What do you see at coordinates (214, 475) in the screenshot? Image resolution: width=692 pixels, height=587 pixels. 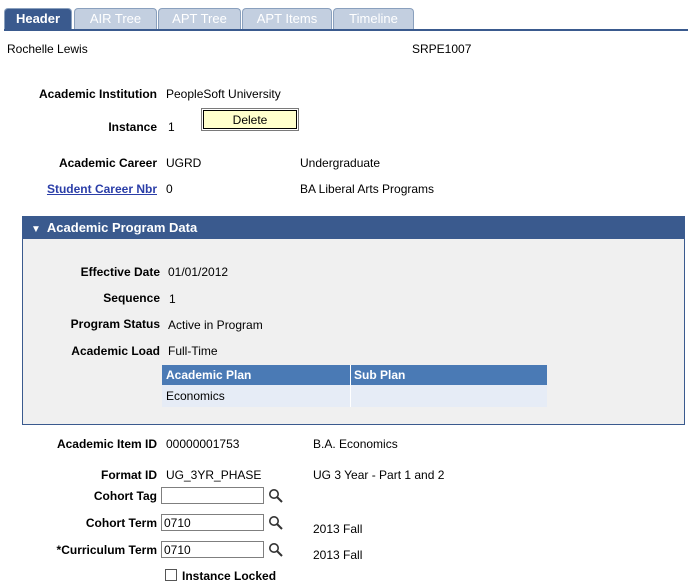 I see `format-id-value: UG_3YR_PHASE` at bounding box center [214, 475].